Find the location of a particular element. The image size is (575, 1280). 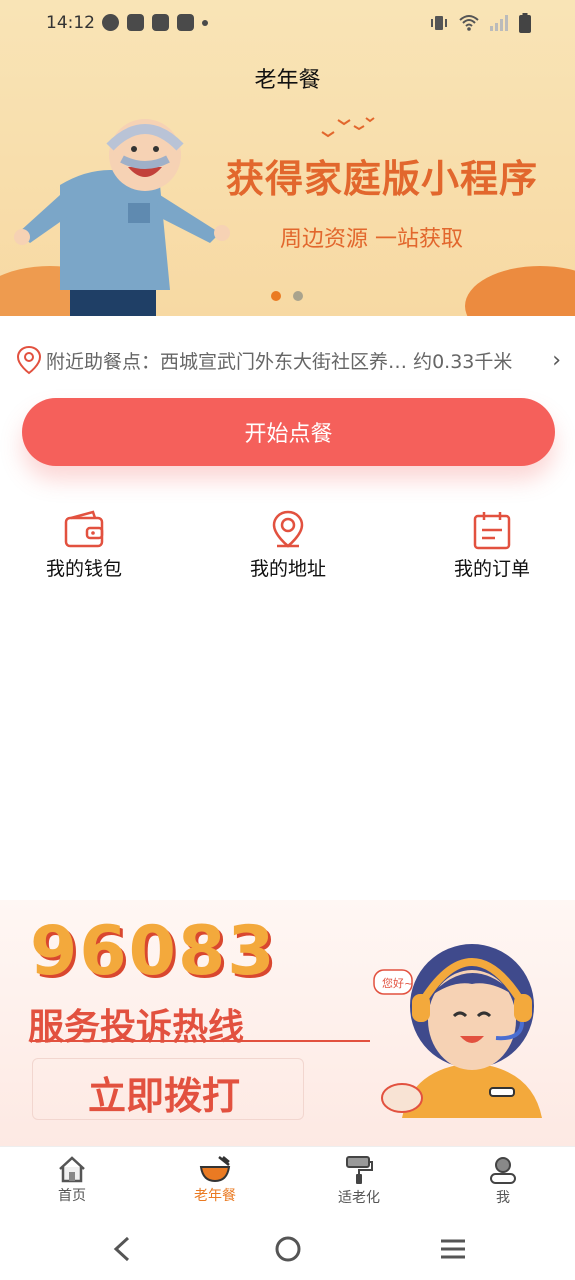

nearby-meal-point: 附近助餐点：西城宣武门外东大街社区养… 约0.33千米 › is located at coordinates (288, 360).